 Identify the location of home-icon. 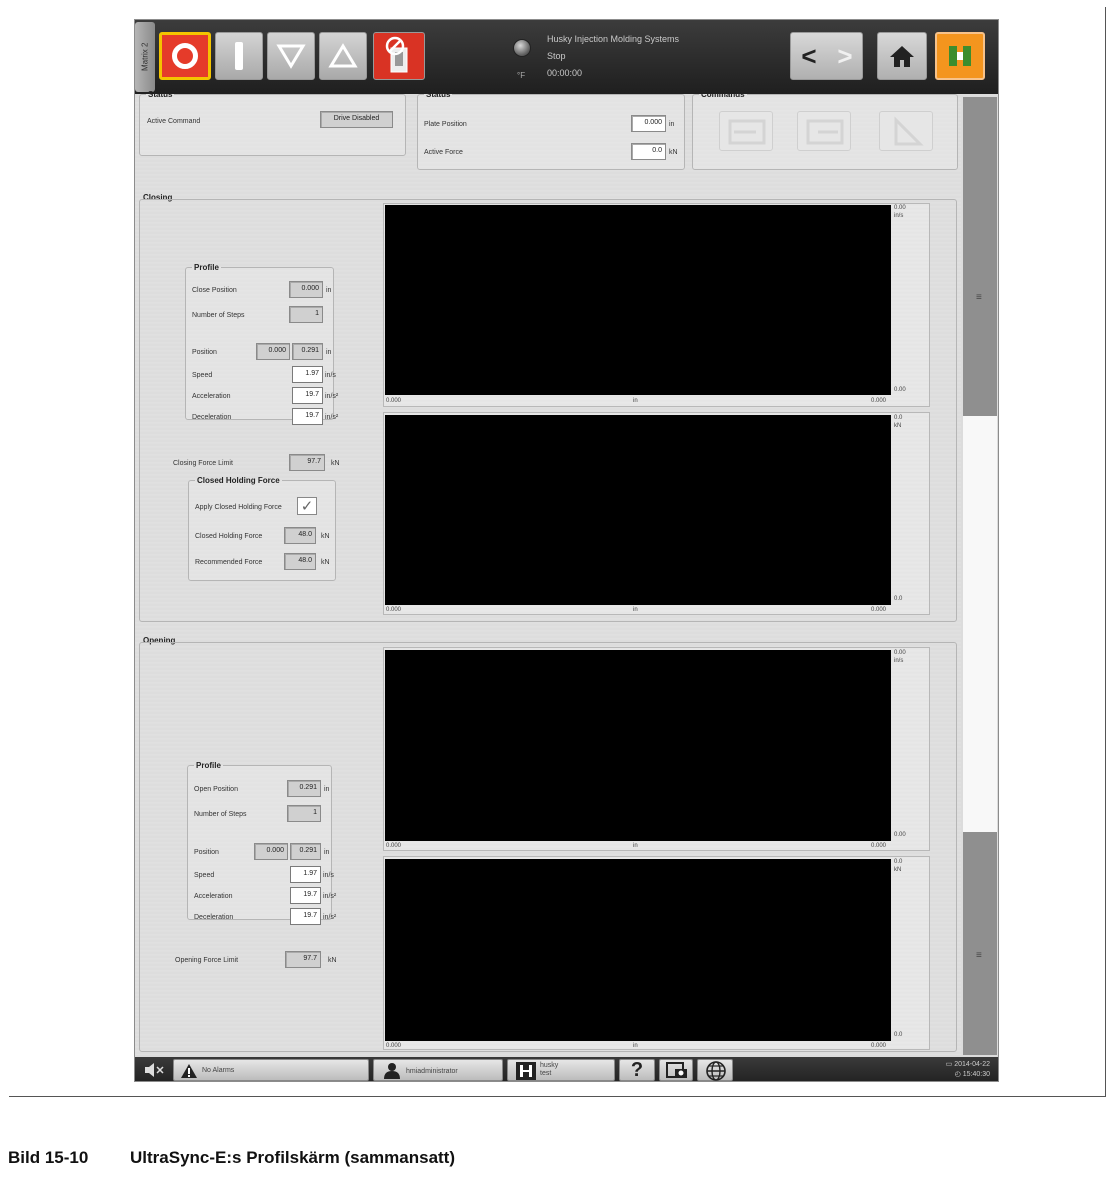
(902, 56).